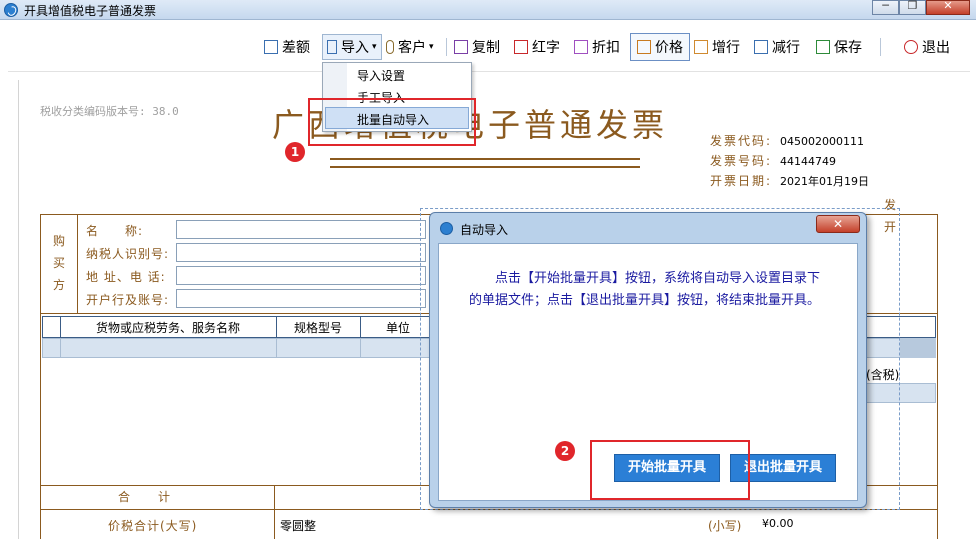  What do you see at coordinates (918, 348) in the screenshot?
I see `goods-row-selected-cell` at bounding box center [918, 348].